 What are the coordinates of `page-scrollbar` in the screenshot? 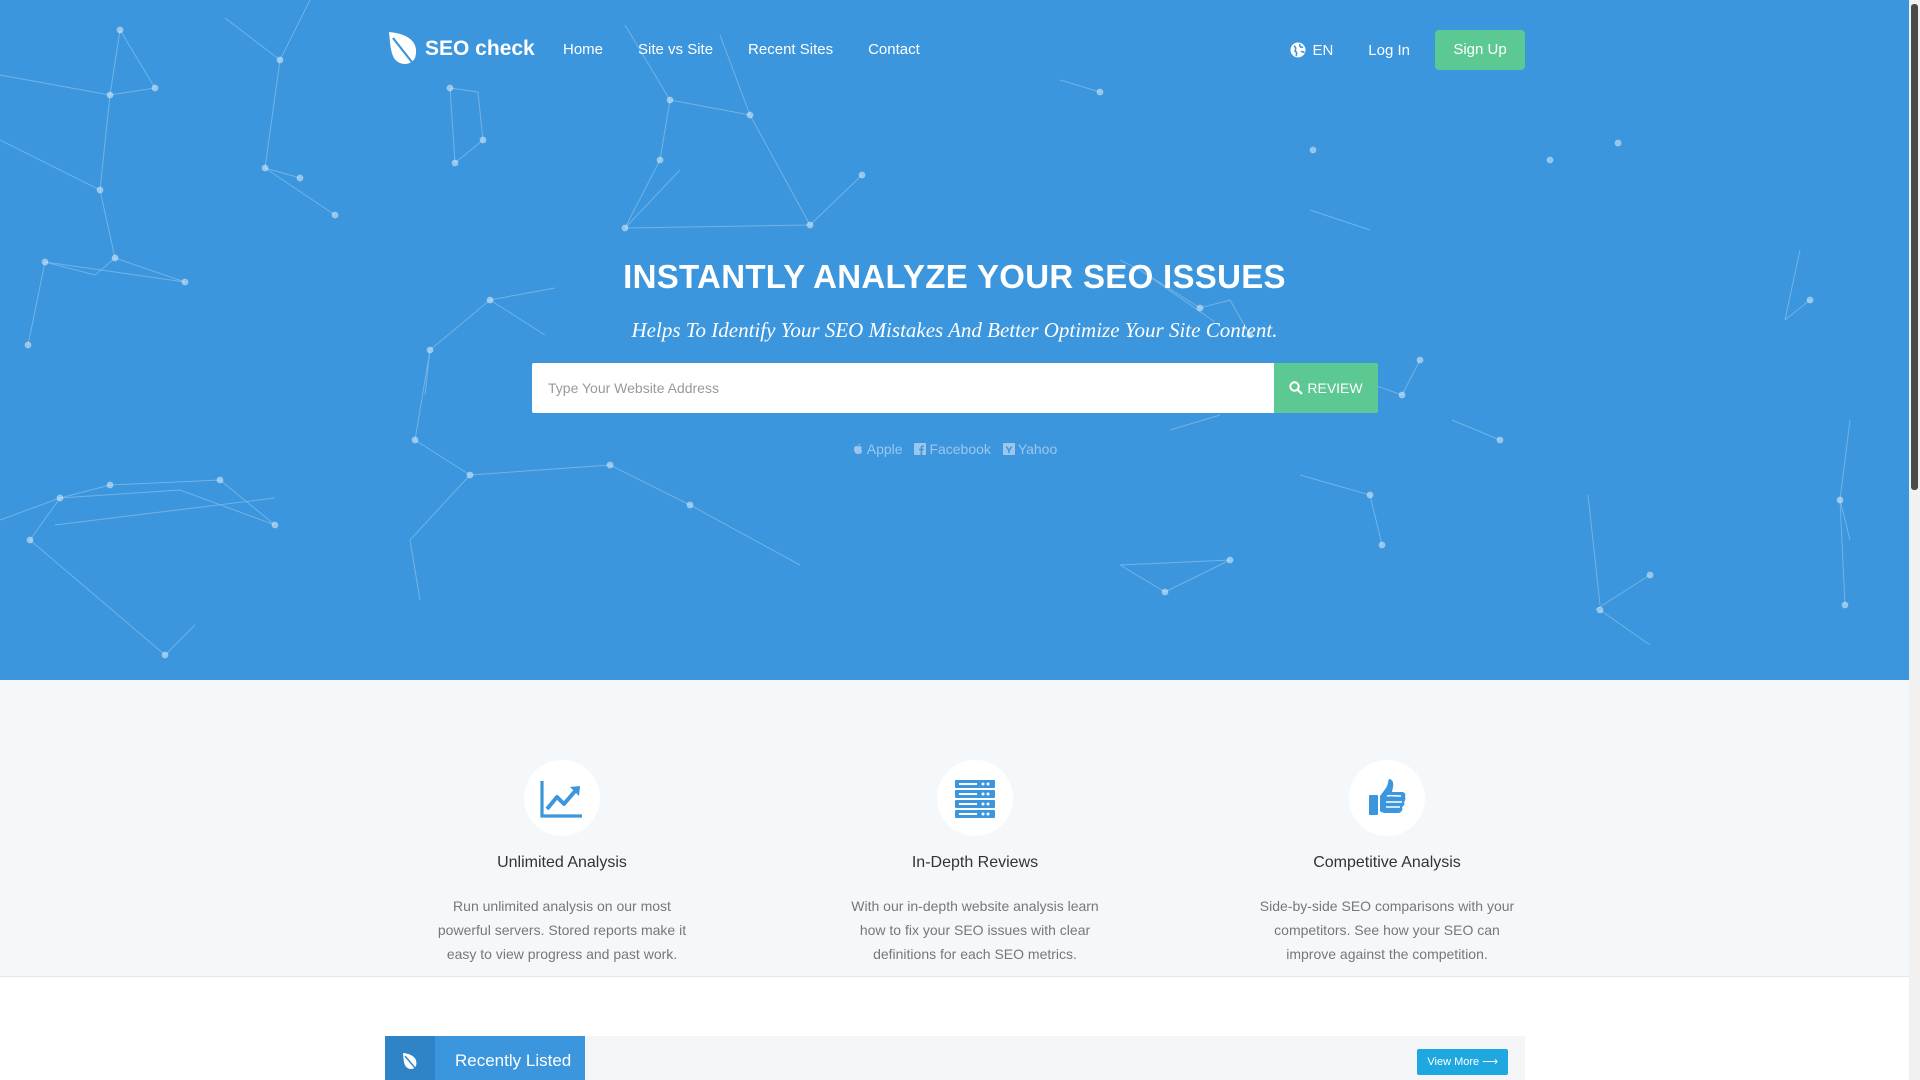 It's located at (1914, 540).